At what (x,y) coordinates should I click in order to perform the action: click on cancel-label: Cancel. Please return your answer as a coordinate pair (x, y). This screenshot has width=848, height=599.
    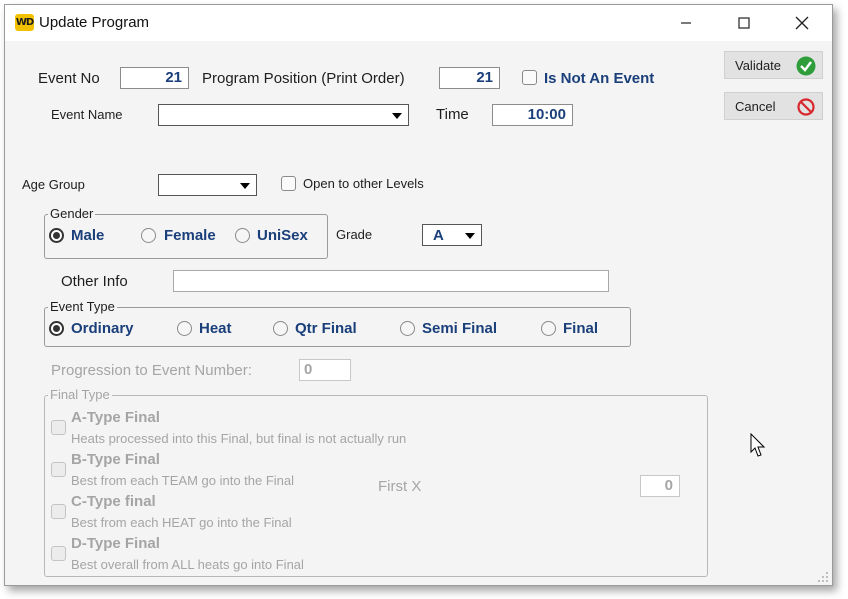
    Looking at the image, I should click on (755, 106).